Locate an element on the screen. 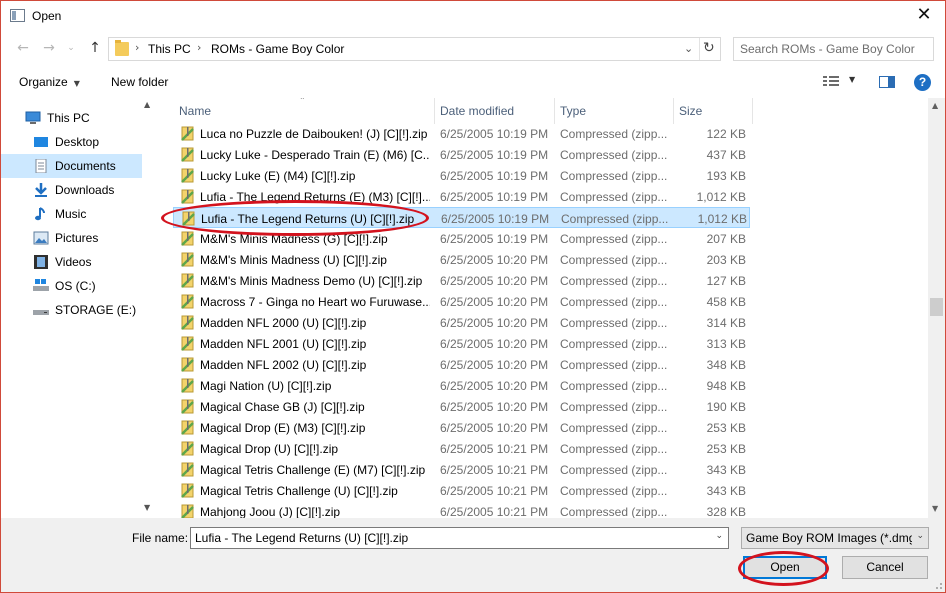 Image resolution: width=946 pixels, height=593 pixels. file-name-cell: Magical Chase GB (J) [C][!].zip is located at coordinates (282, 407).